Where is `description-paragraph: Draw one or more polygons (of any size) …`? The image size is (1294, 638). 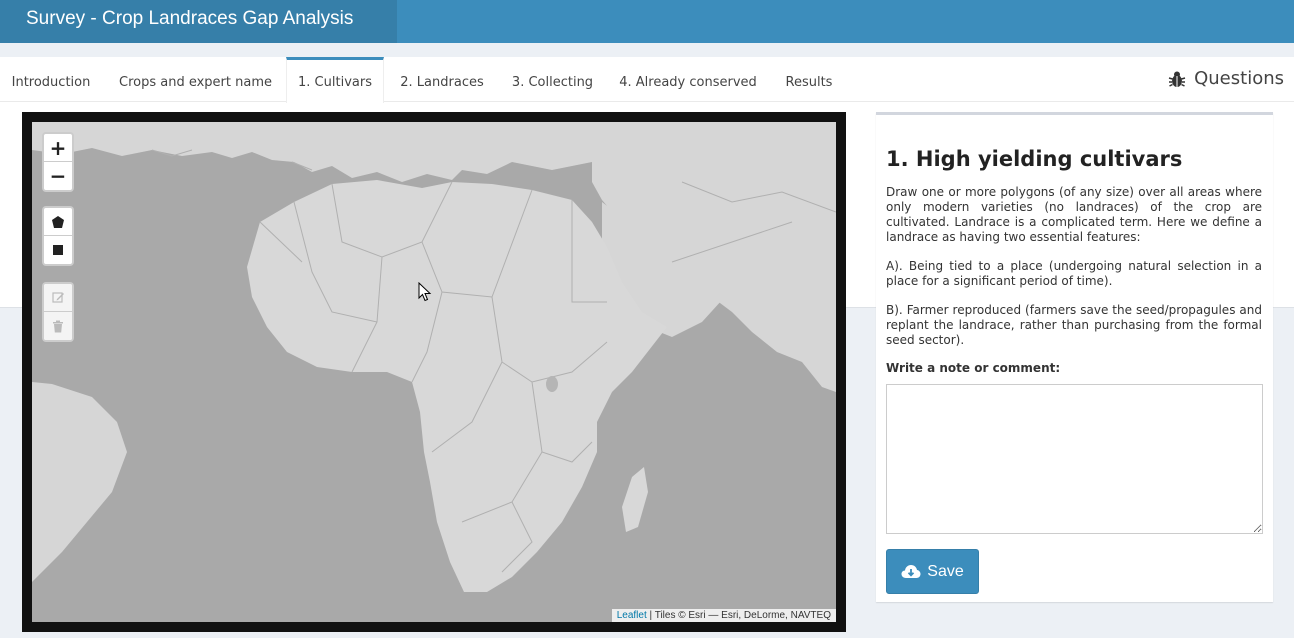 description-paragraph: Draw one or more polygons (of any size) … is located at coordinates (1074, 214).